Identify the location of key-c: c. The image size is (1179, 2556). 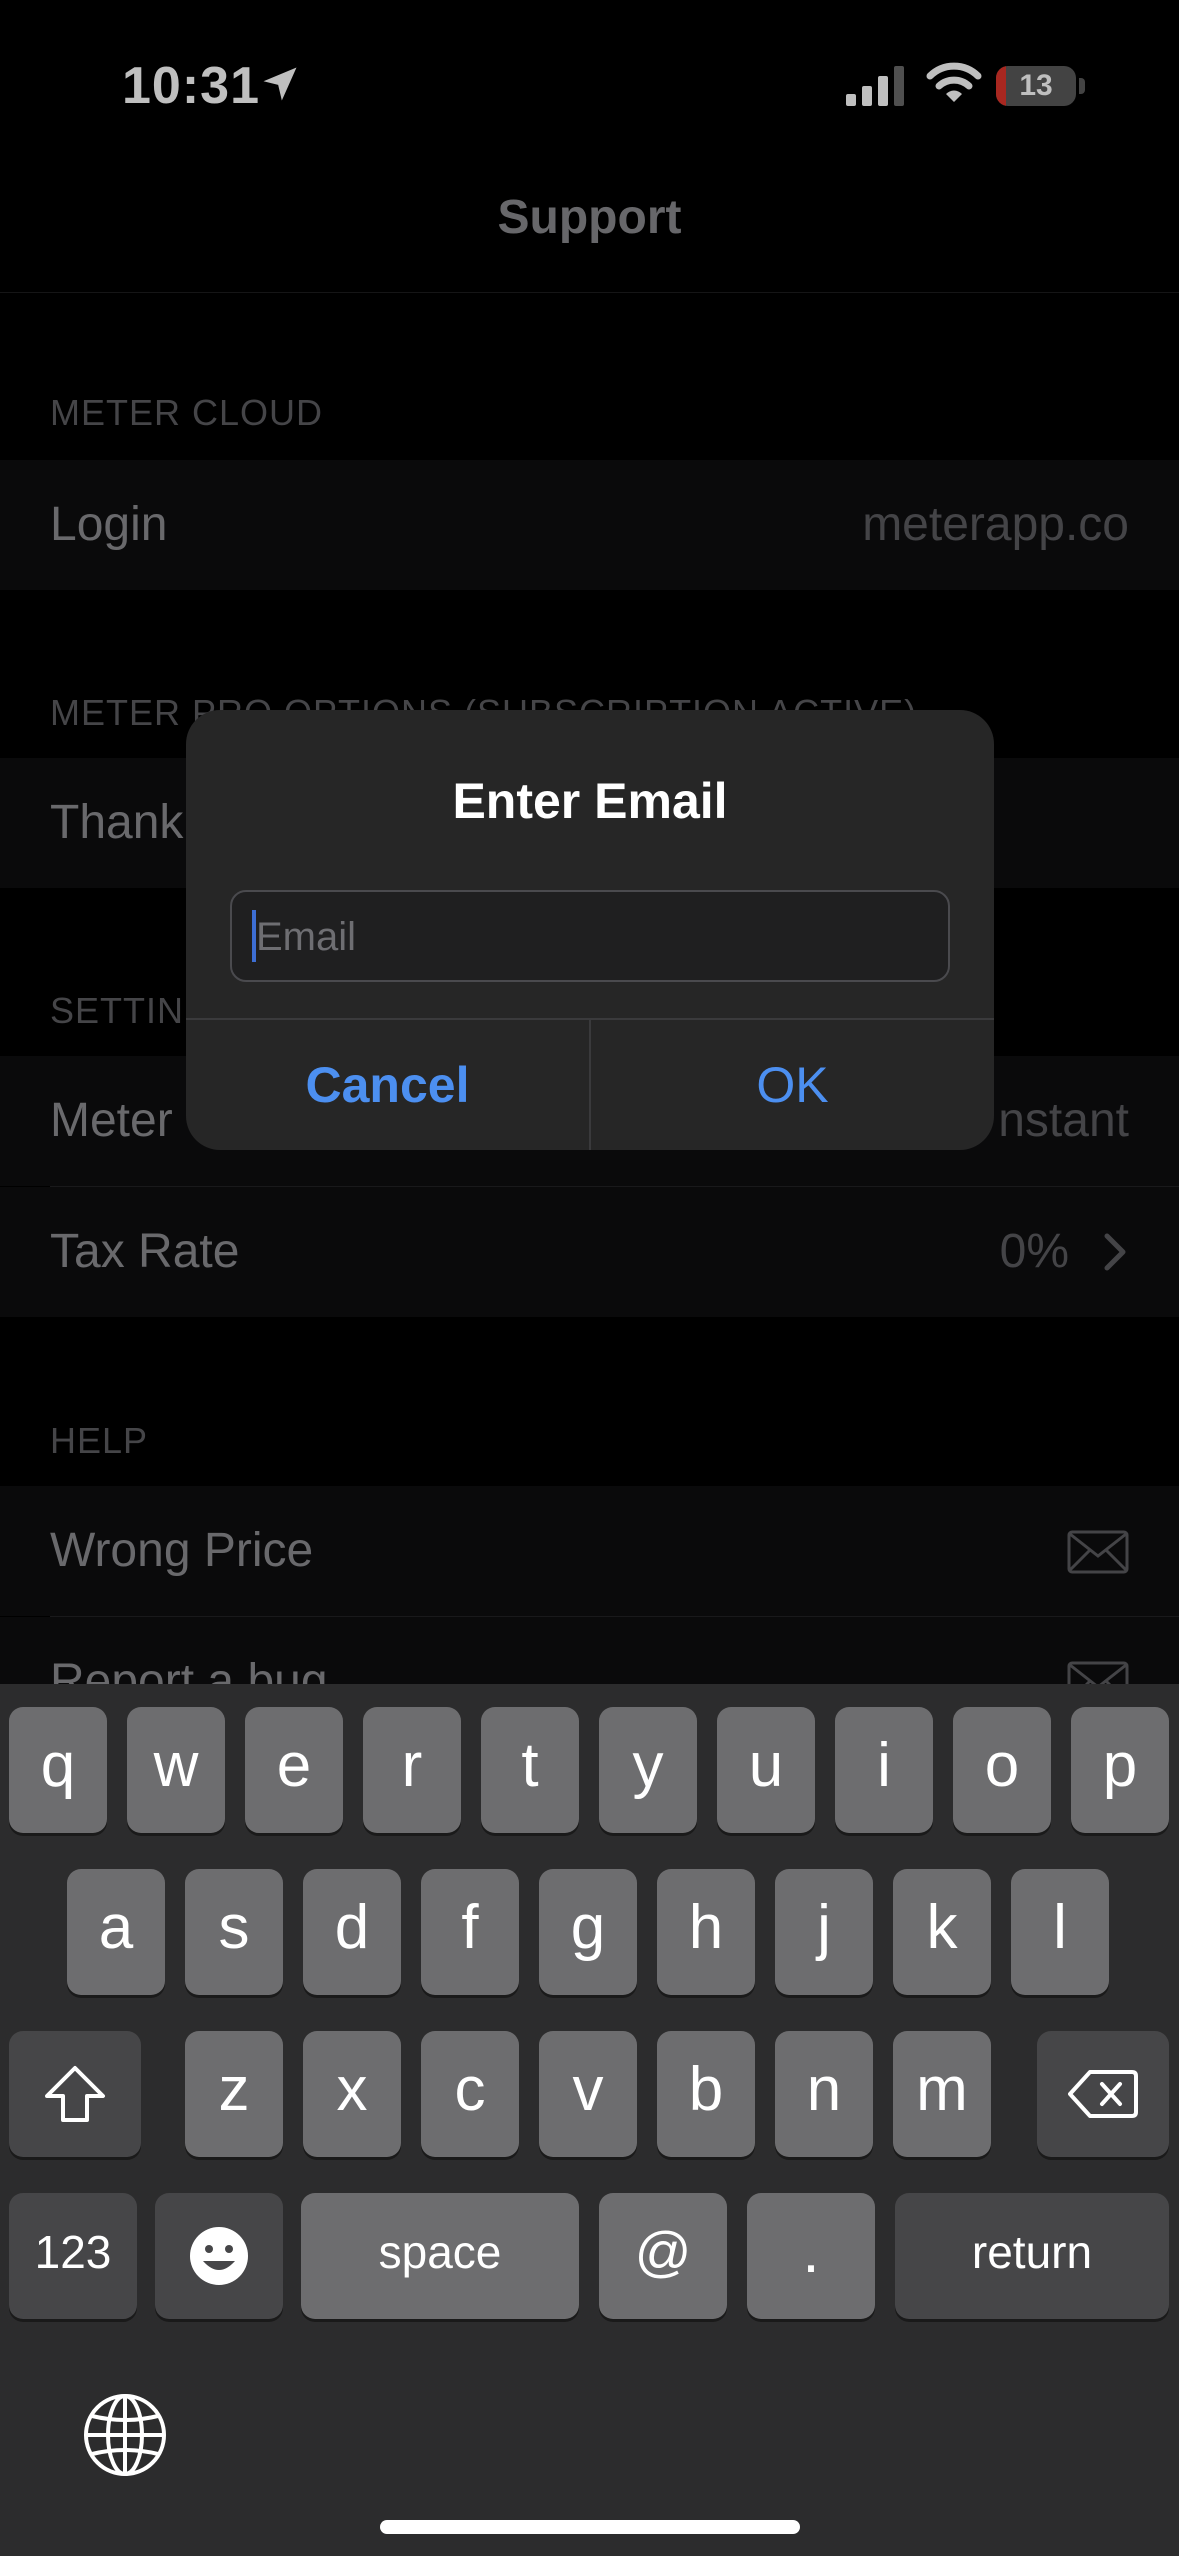
(470, 2094).